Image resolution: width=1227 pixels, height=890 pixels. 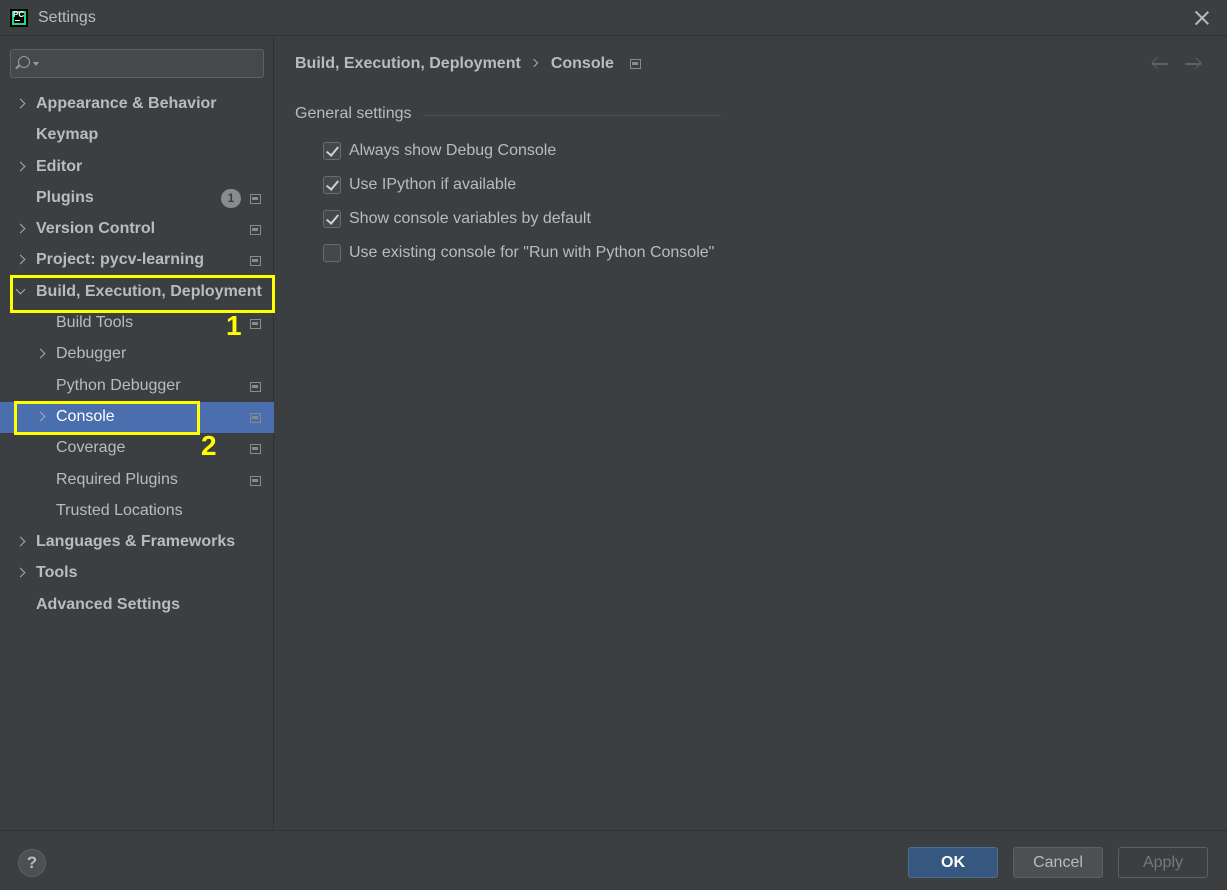 I want to click on breadcrumb: Build, Execution, Deployment Console, so click(x=468, y=64).